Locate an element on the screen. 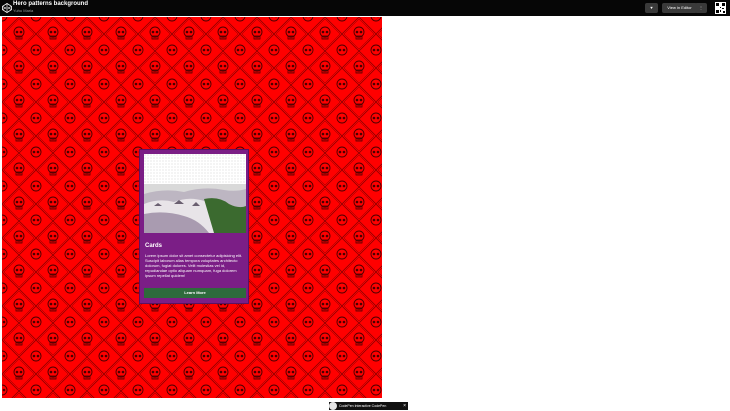  pen-title: Hero patterns background is located at coordinates (50, 4).